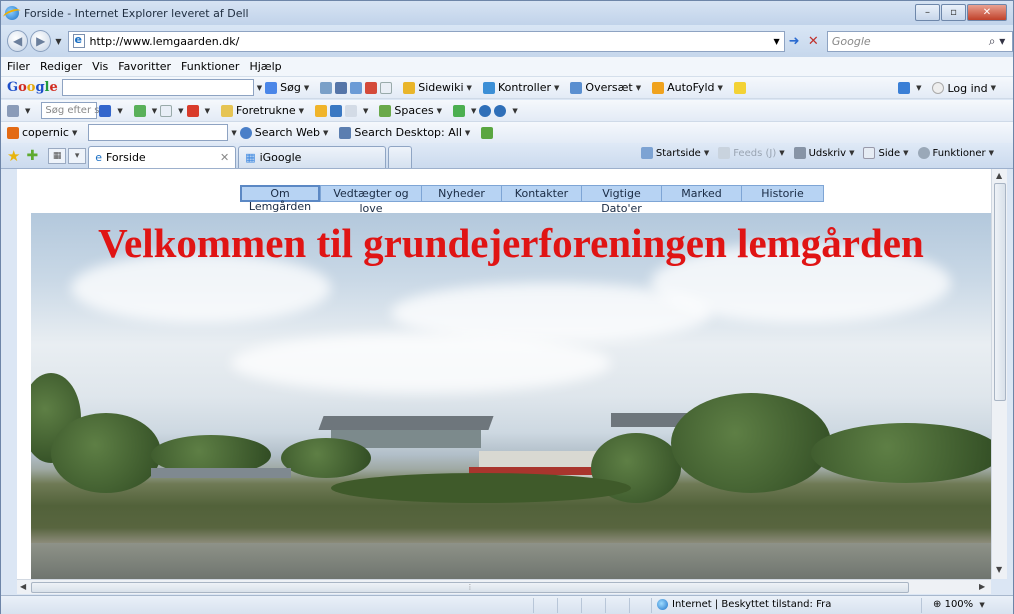  Describe the element at coordinates (744, 604) in the screenshot. I see `security-zone: Internet | Beskyttet tilstand: Fra` at that location.